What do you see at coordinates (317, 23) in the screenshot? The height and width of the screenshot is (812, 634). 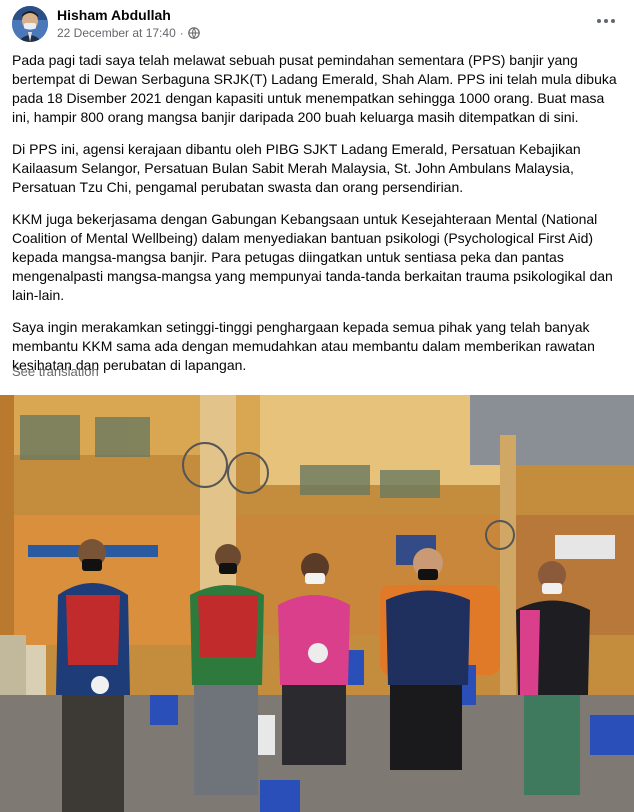 I see `post-header: Hisham Abdullah 22 December at 17:40 ·` at bounding box center [317, 23].